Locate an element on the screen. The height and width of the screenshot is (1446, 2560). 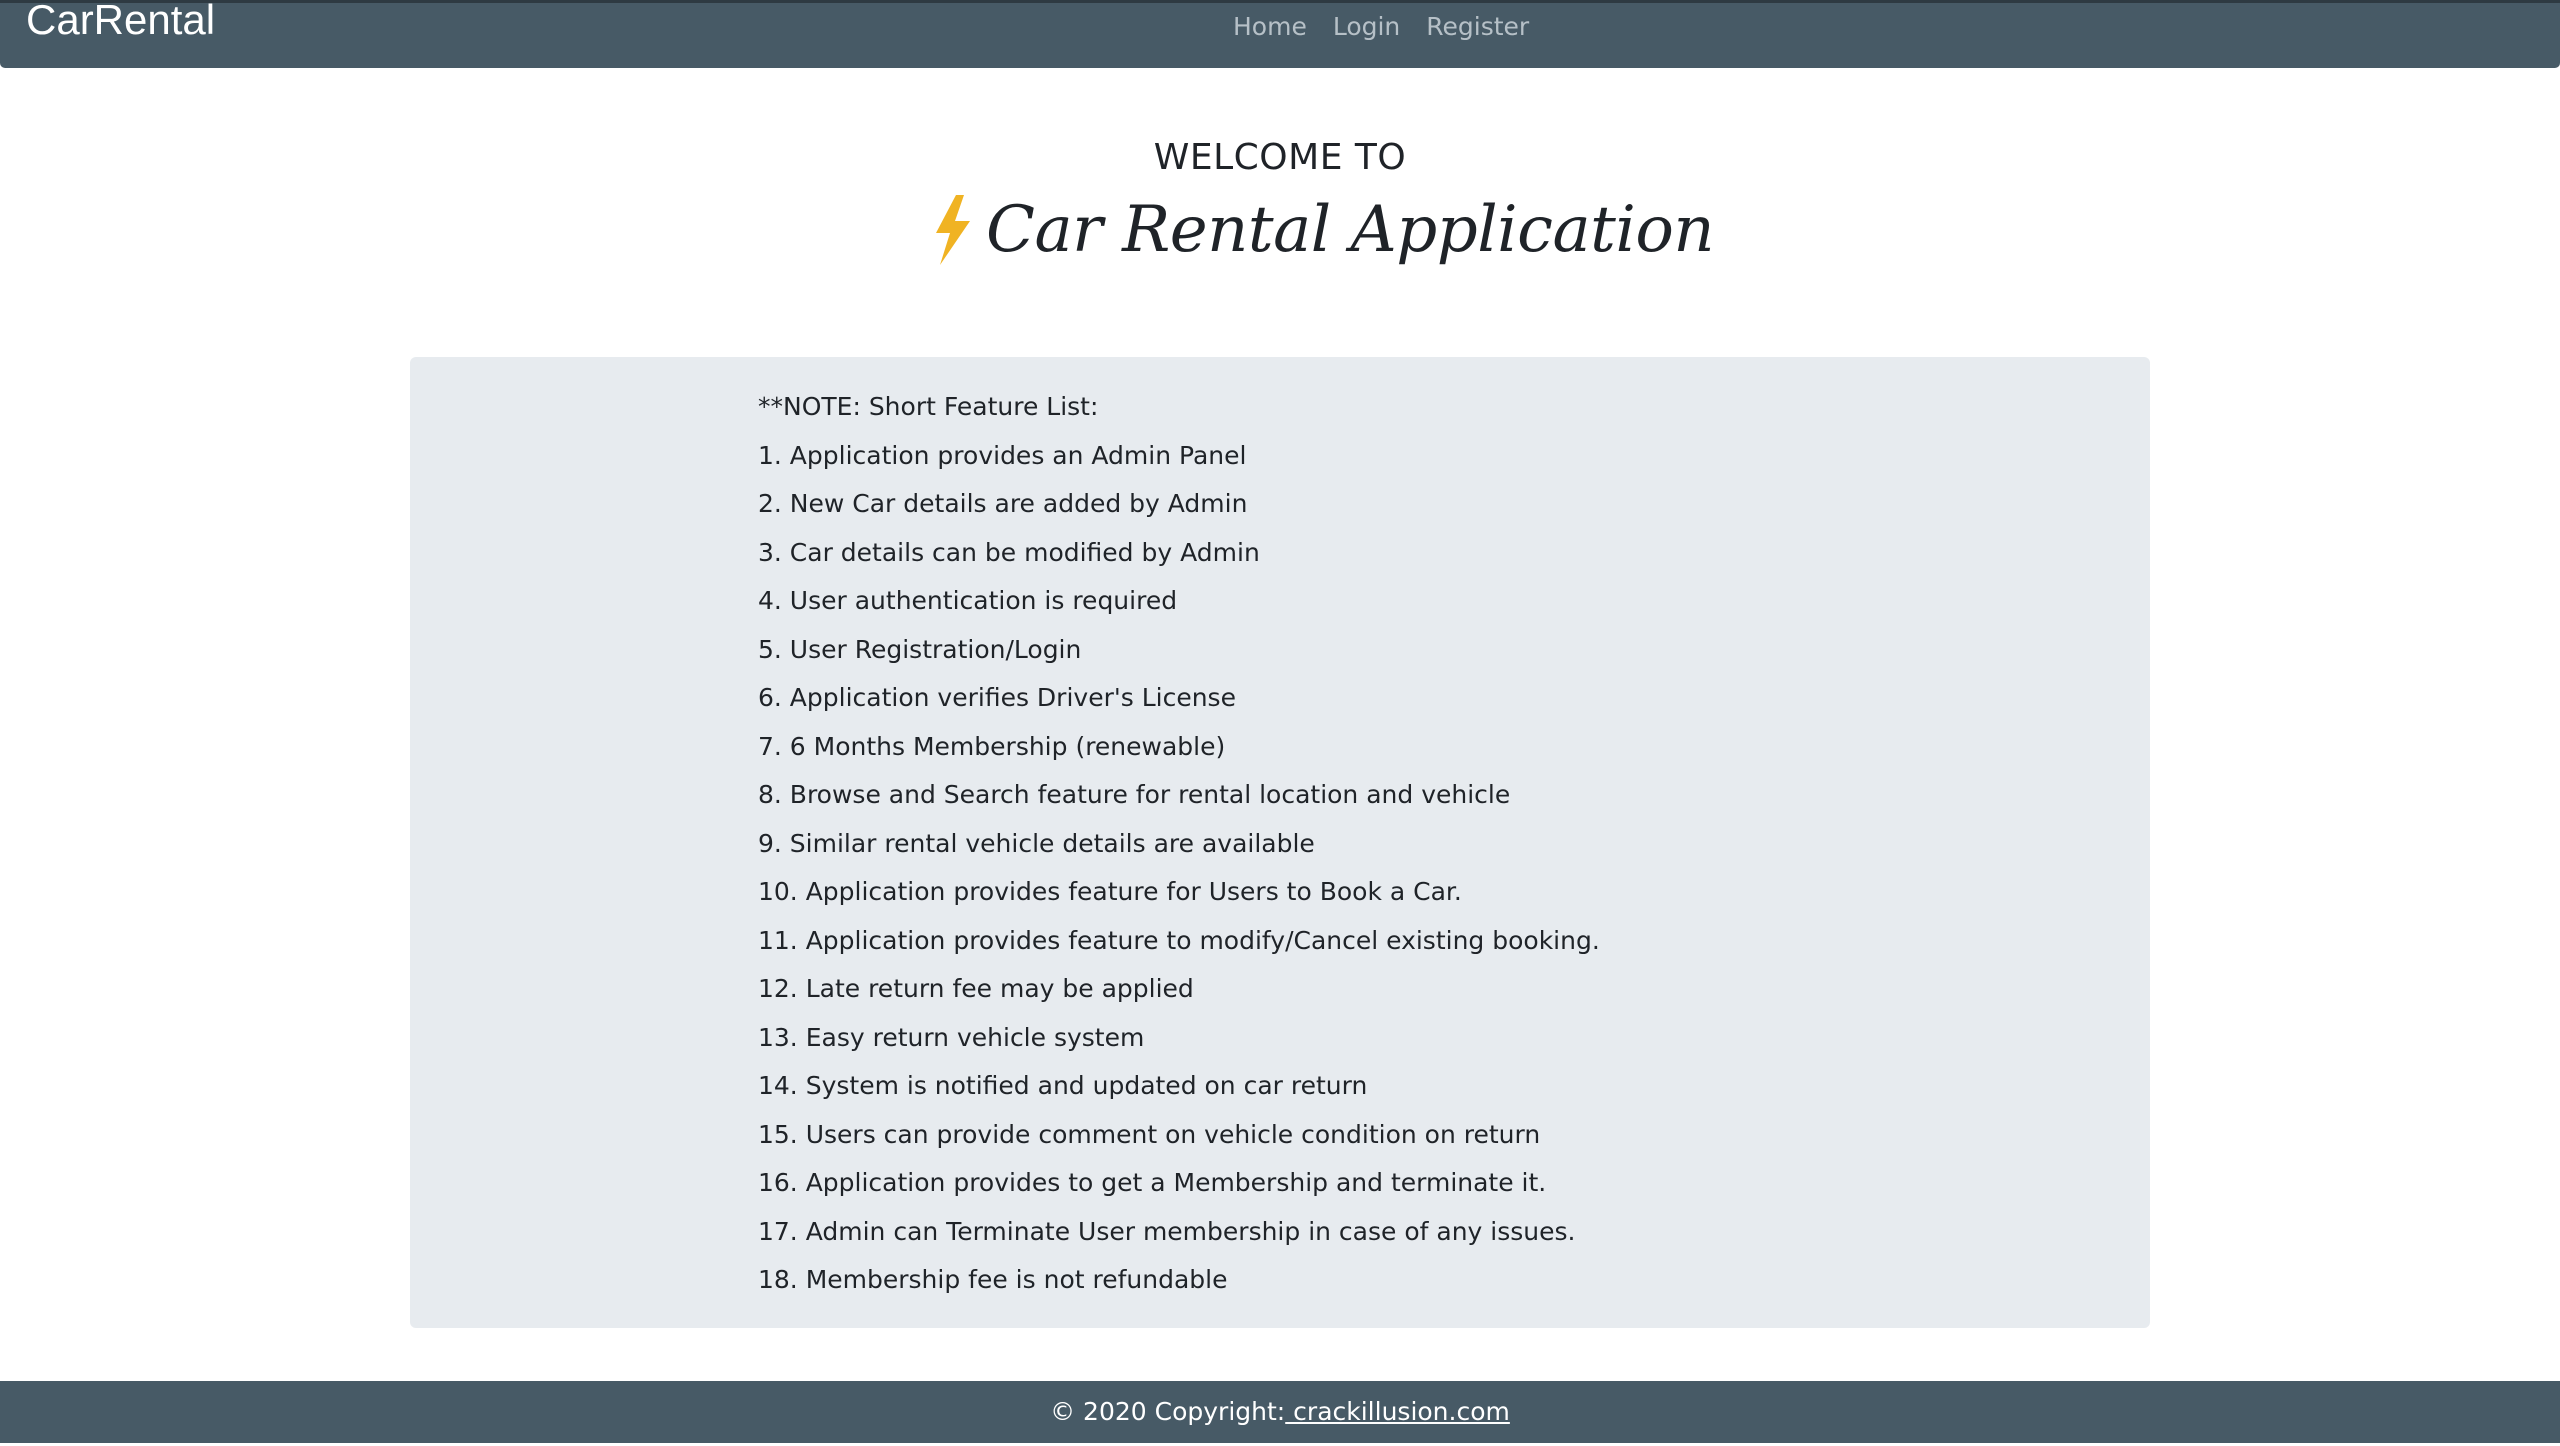
list-item: 18. Membership fee is not refundable is located at coordinates (993, 1279).